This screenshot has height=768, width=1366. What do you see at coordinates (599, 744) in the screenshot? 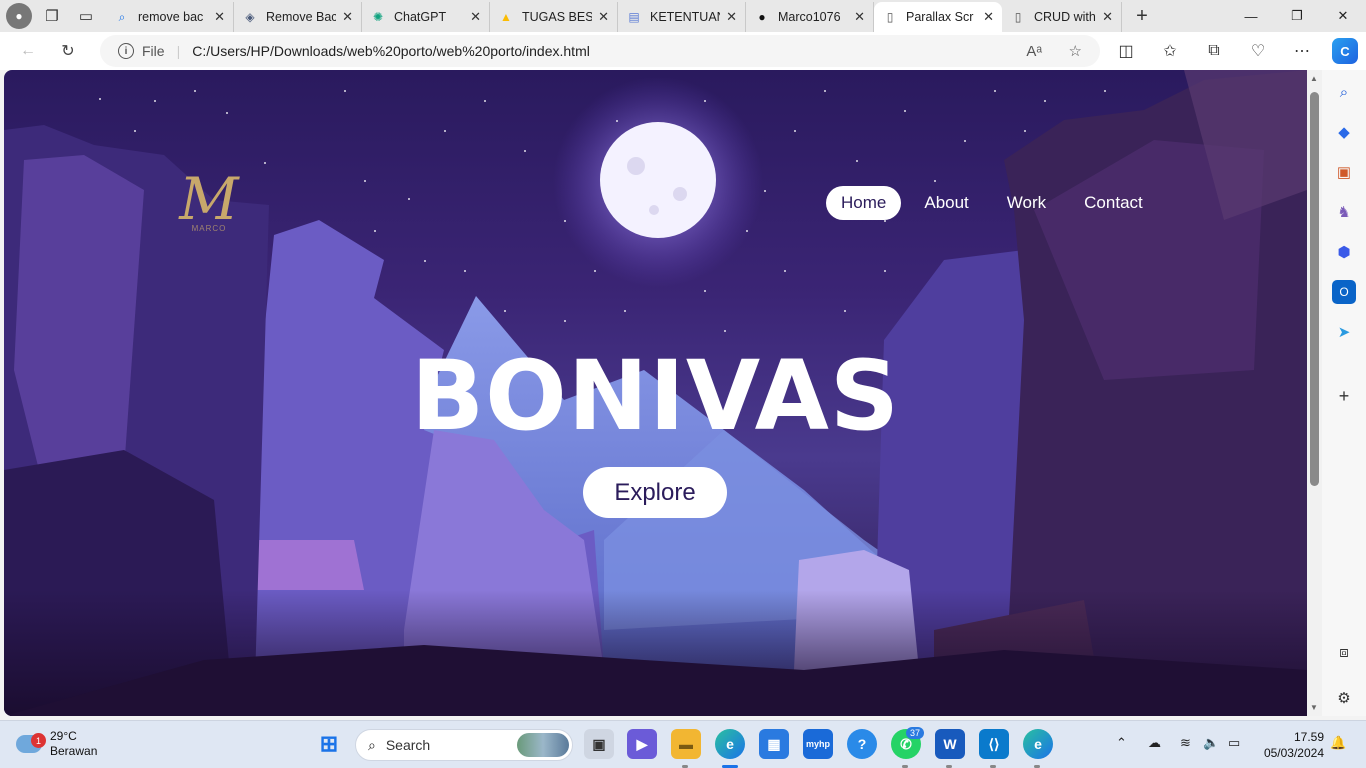
I see `task-view-icon: ▣` at bounding box center [599, 744].